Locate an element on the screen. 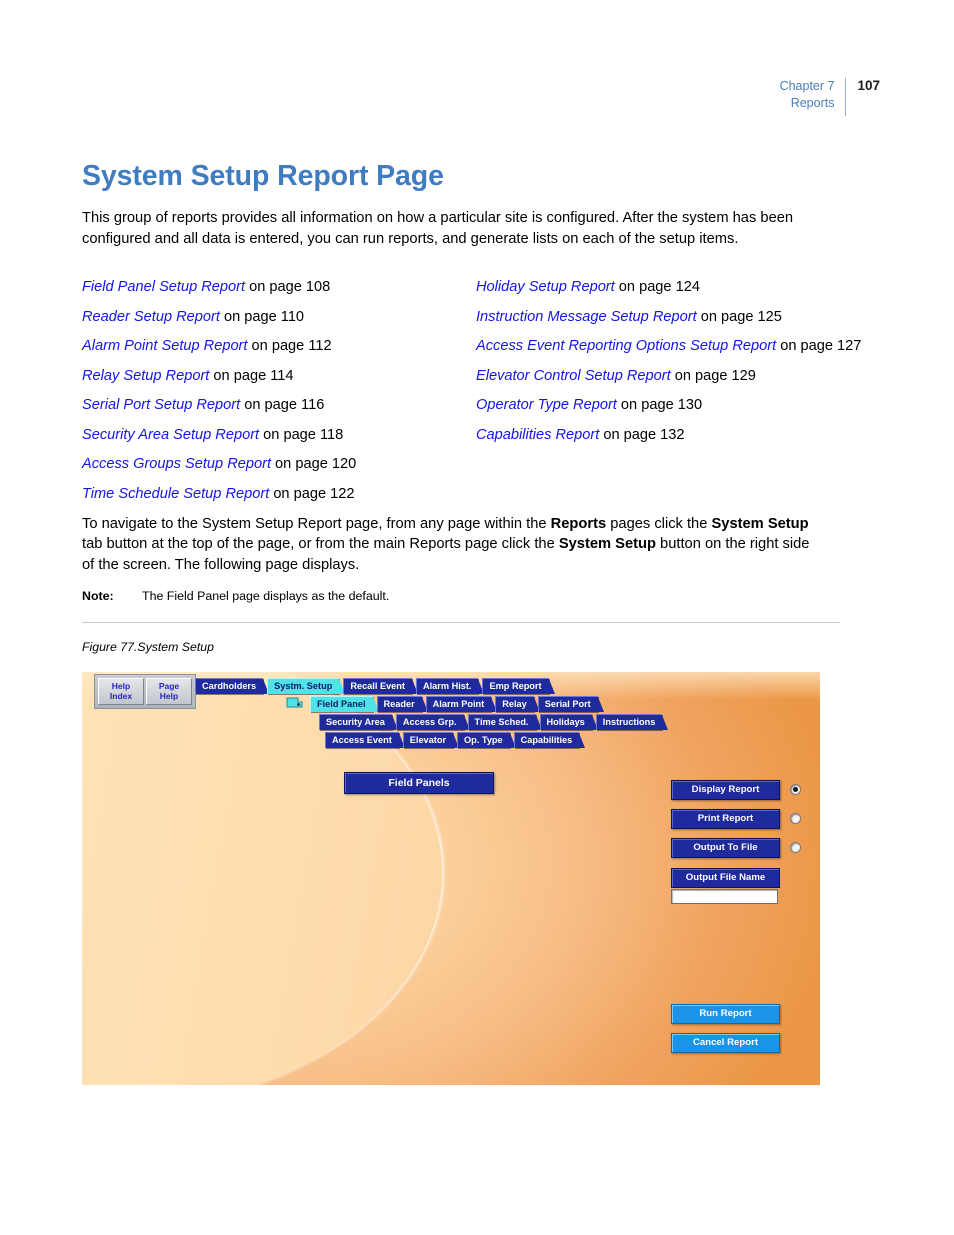 The width and height of the screenshot is (954, 1235). tab-op-type: Op. Type is located at coordinates (486, 740).